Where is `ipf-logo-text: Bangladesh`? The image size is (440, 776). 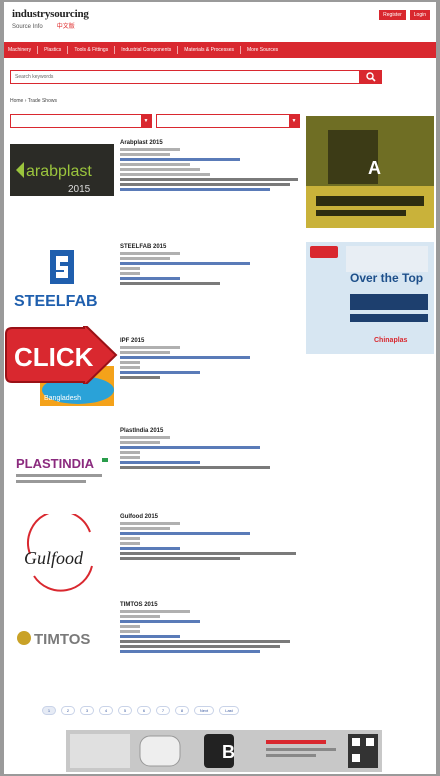 ipf-logo-text: Bangladesh is located at coordinates (62, 398).